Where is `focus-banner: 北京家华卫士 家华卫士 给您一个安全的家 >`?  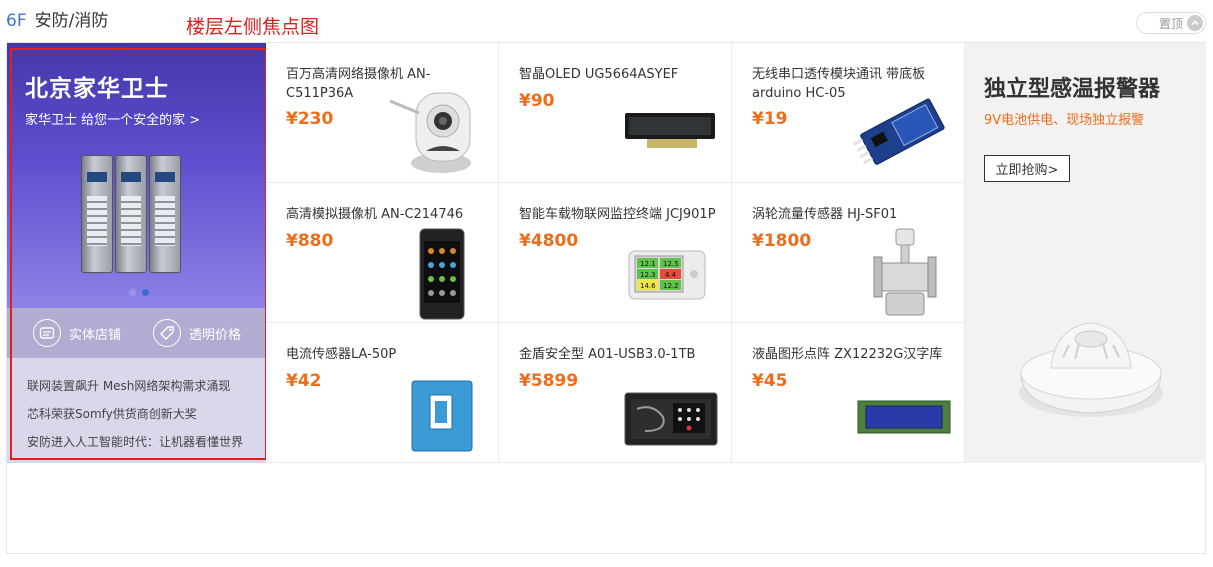
focus-banner: 北京家华卫士 家华卫士 给您一个安全的家 > is located at coordinates (137, 175).